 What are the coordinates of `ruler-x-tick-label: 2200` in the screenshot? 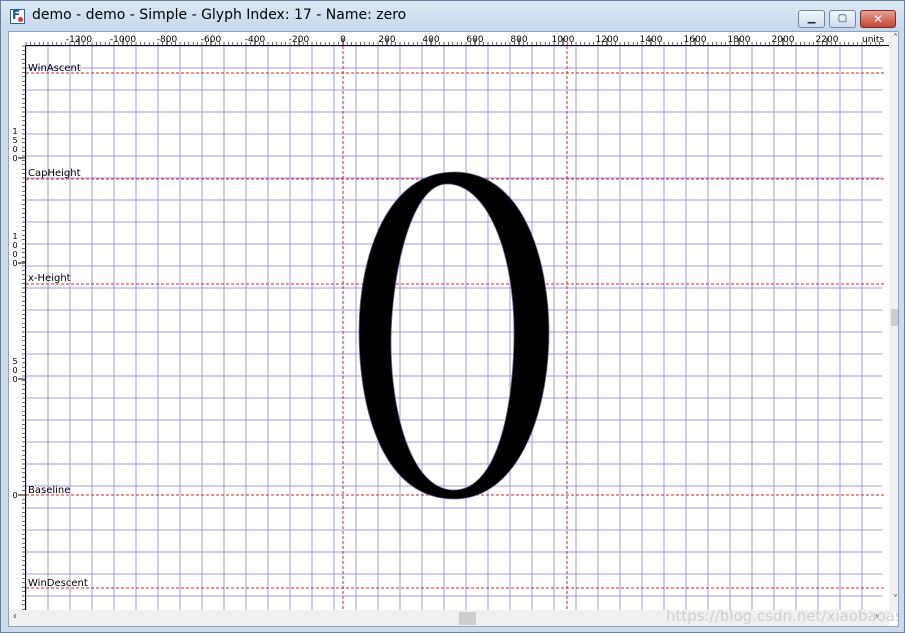 It's located at (827, 40).